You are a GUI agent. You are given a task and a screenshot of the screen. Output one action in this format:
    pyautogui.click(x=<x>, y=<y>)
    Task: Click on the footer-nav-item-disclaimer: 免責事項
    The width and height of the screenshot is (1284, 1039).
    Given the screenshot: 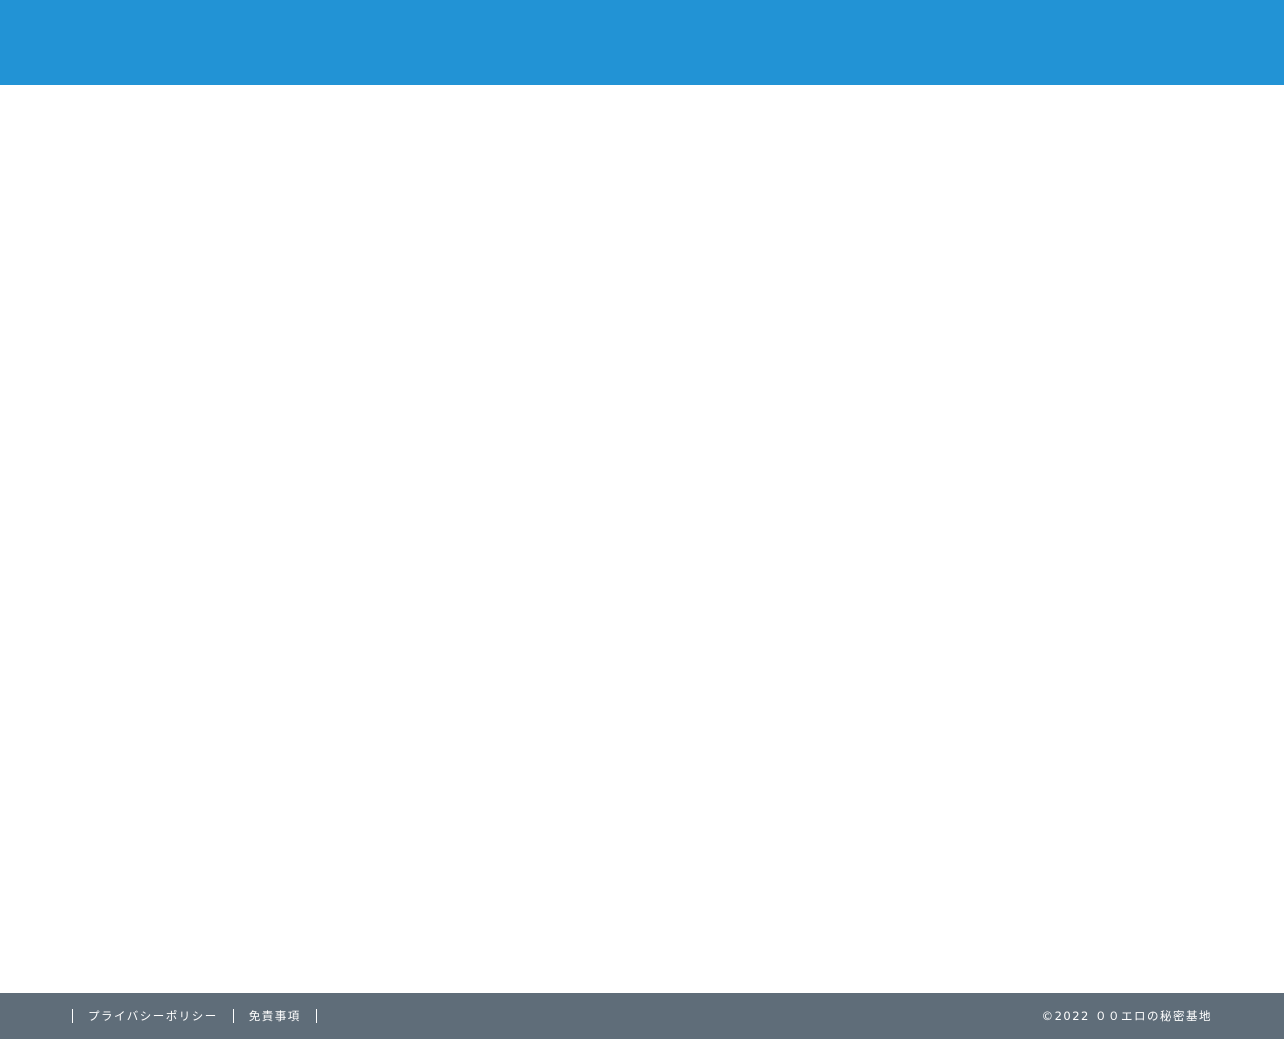 What is the action you would take?
    pyautogui.click(x=275, y=1016)
    